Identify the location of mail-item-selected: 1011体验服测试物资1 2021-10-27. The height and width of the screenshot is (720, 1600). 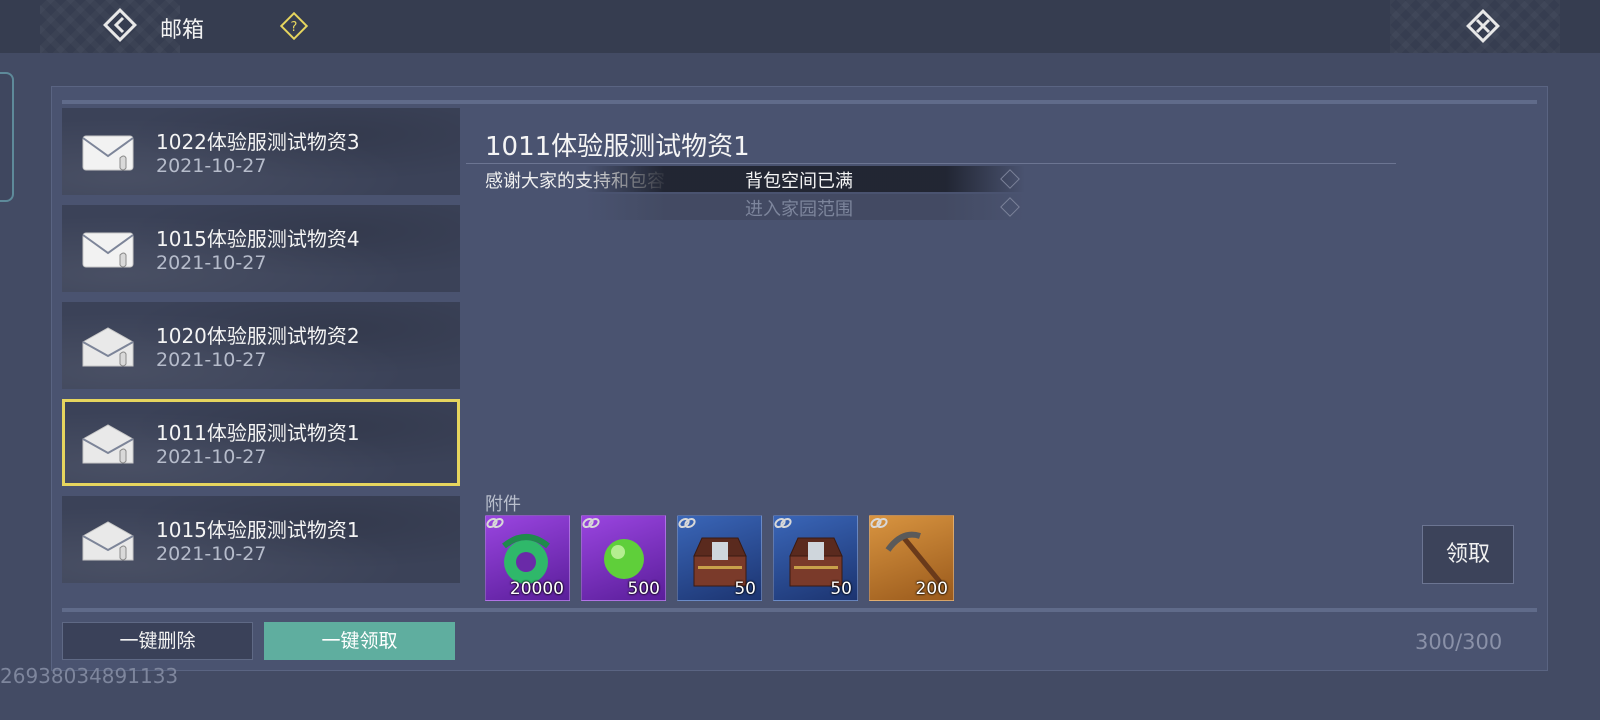
(261, 442).